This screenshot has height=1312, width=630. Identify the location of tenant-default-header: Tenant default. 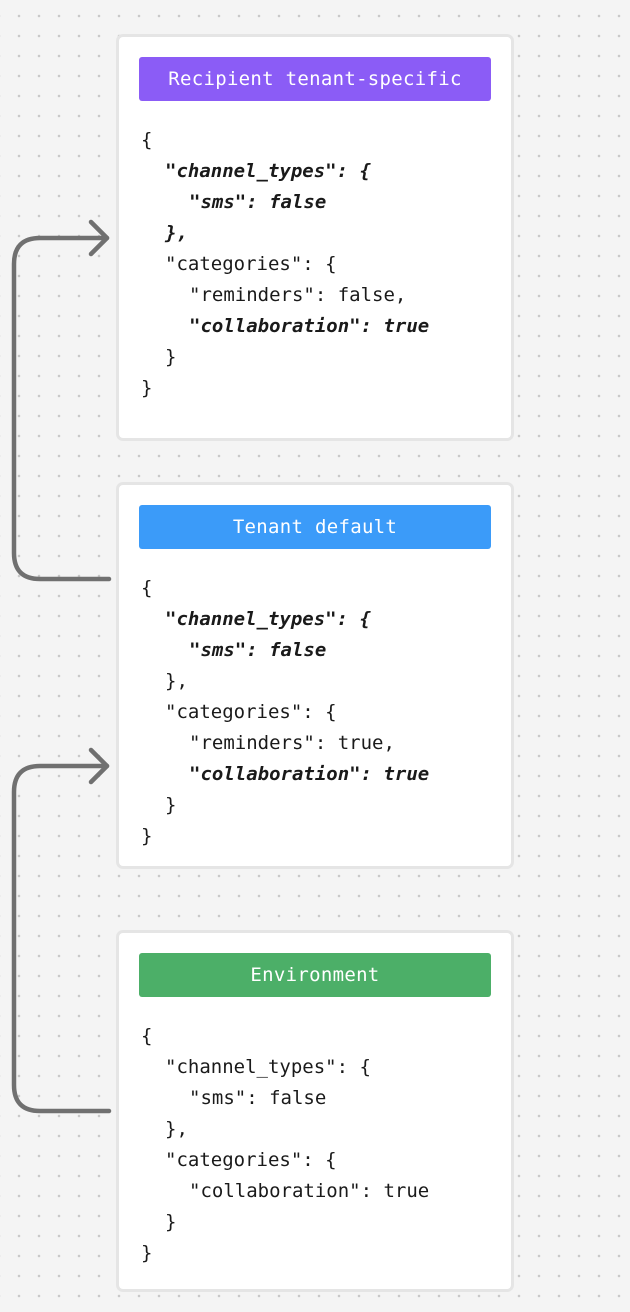
(315, 527).